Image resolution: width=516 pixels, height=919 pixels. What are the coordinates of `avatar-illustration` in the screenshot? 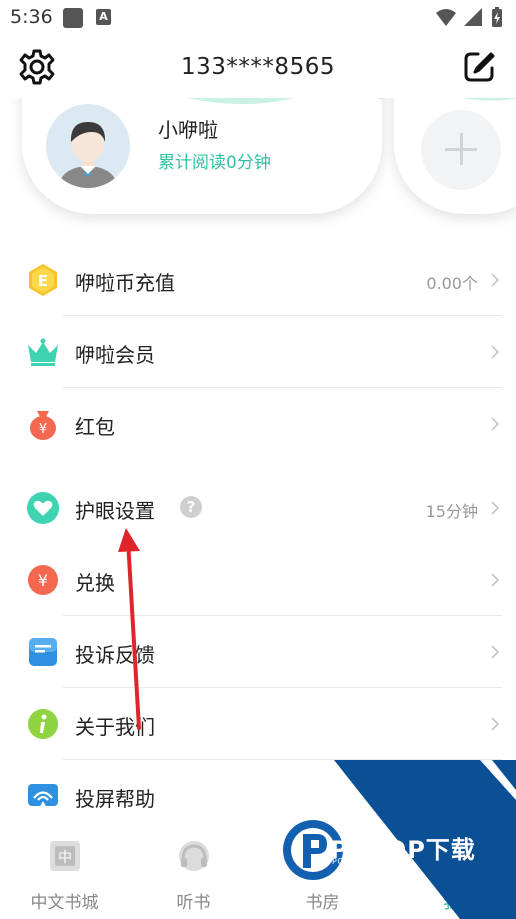 It's located at (88, 155).